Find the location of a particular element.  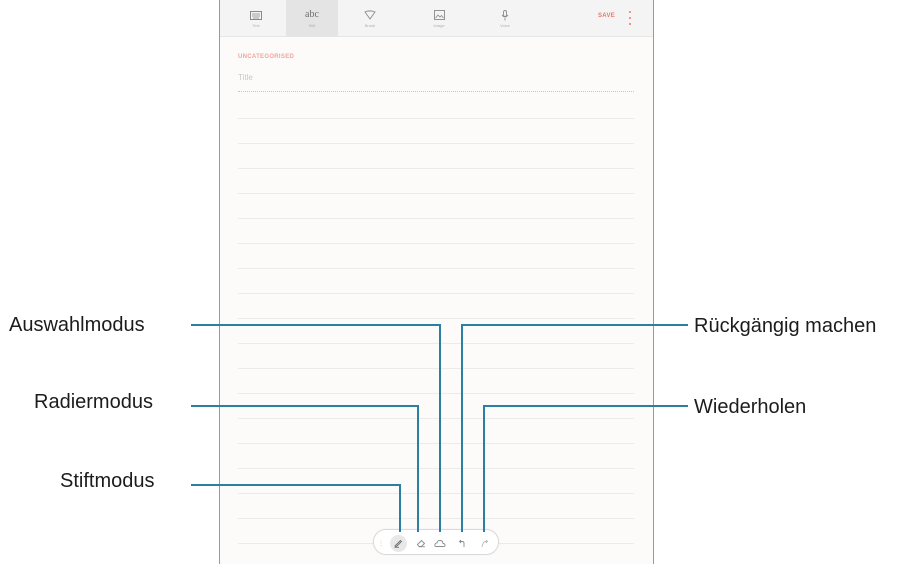

tool-brush-button: Brush is located at coordinates (370, 18).